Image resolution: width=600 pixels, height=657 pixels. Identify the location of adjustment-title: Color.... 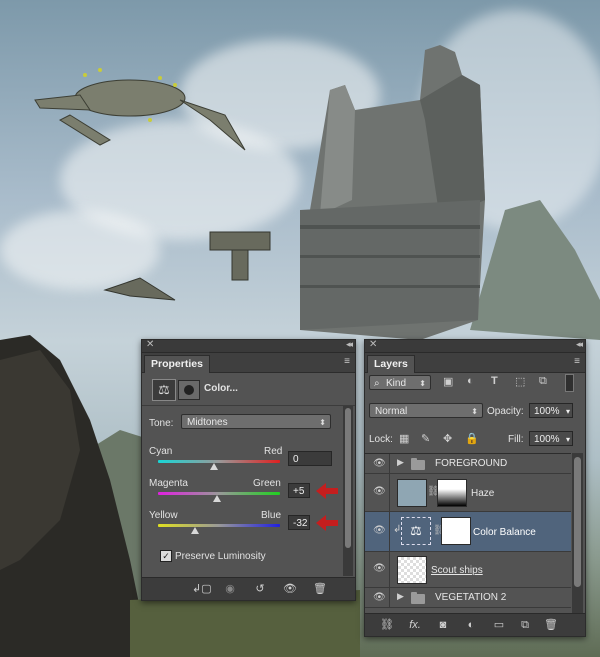
(221, 388).